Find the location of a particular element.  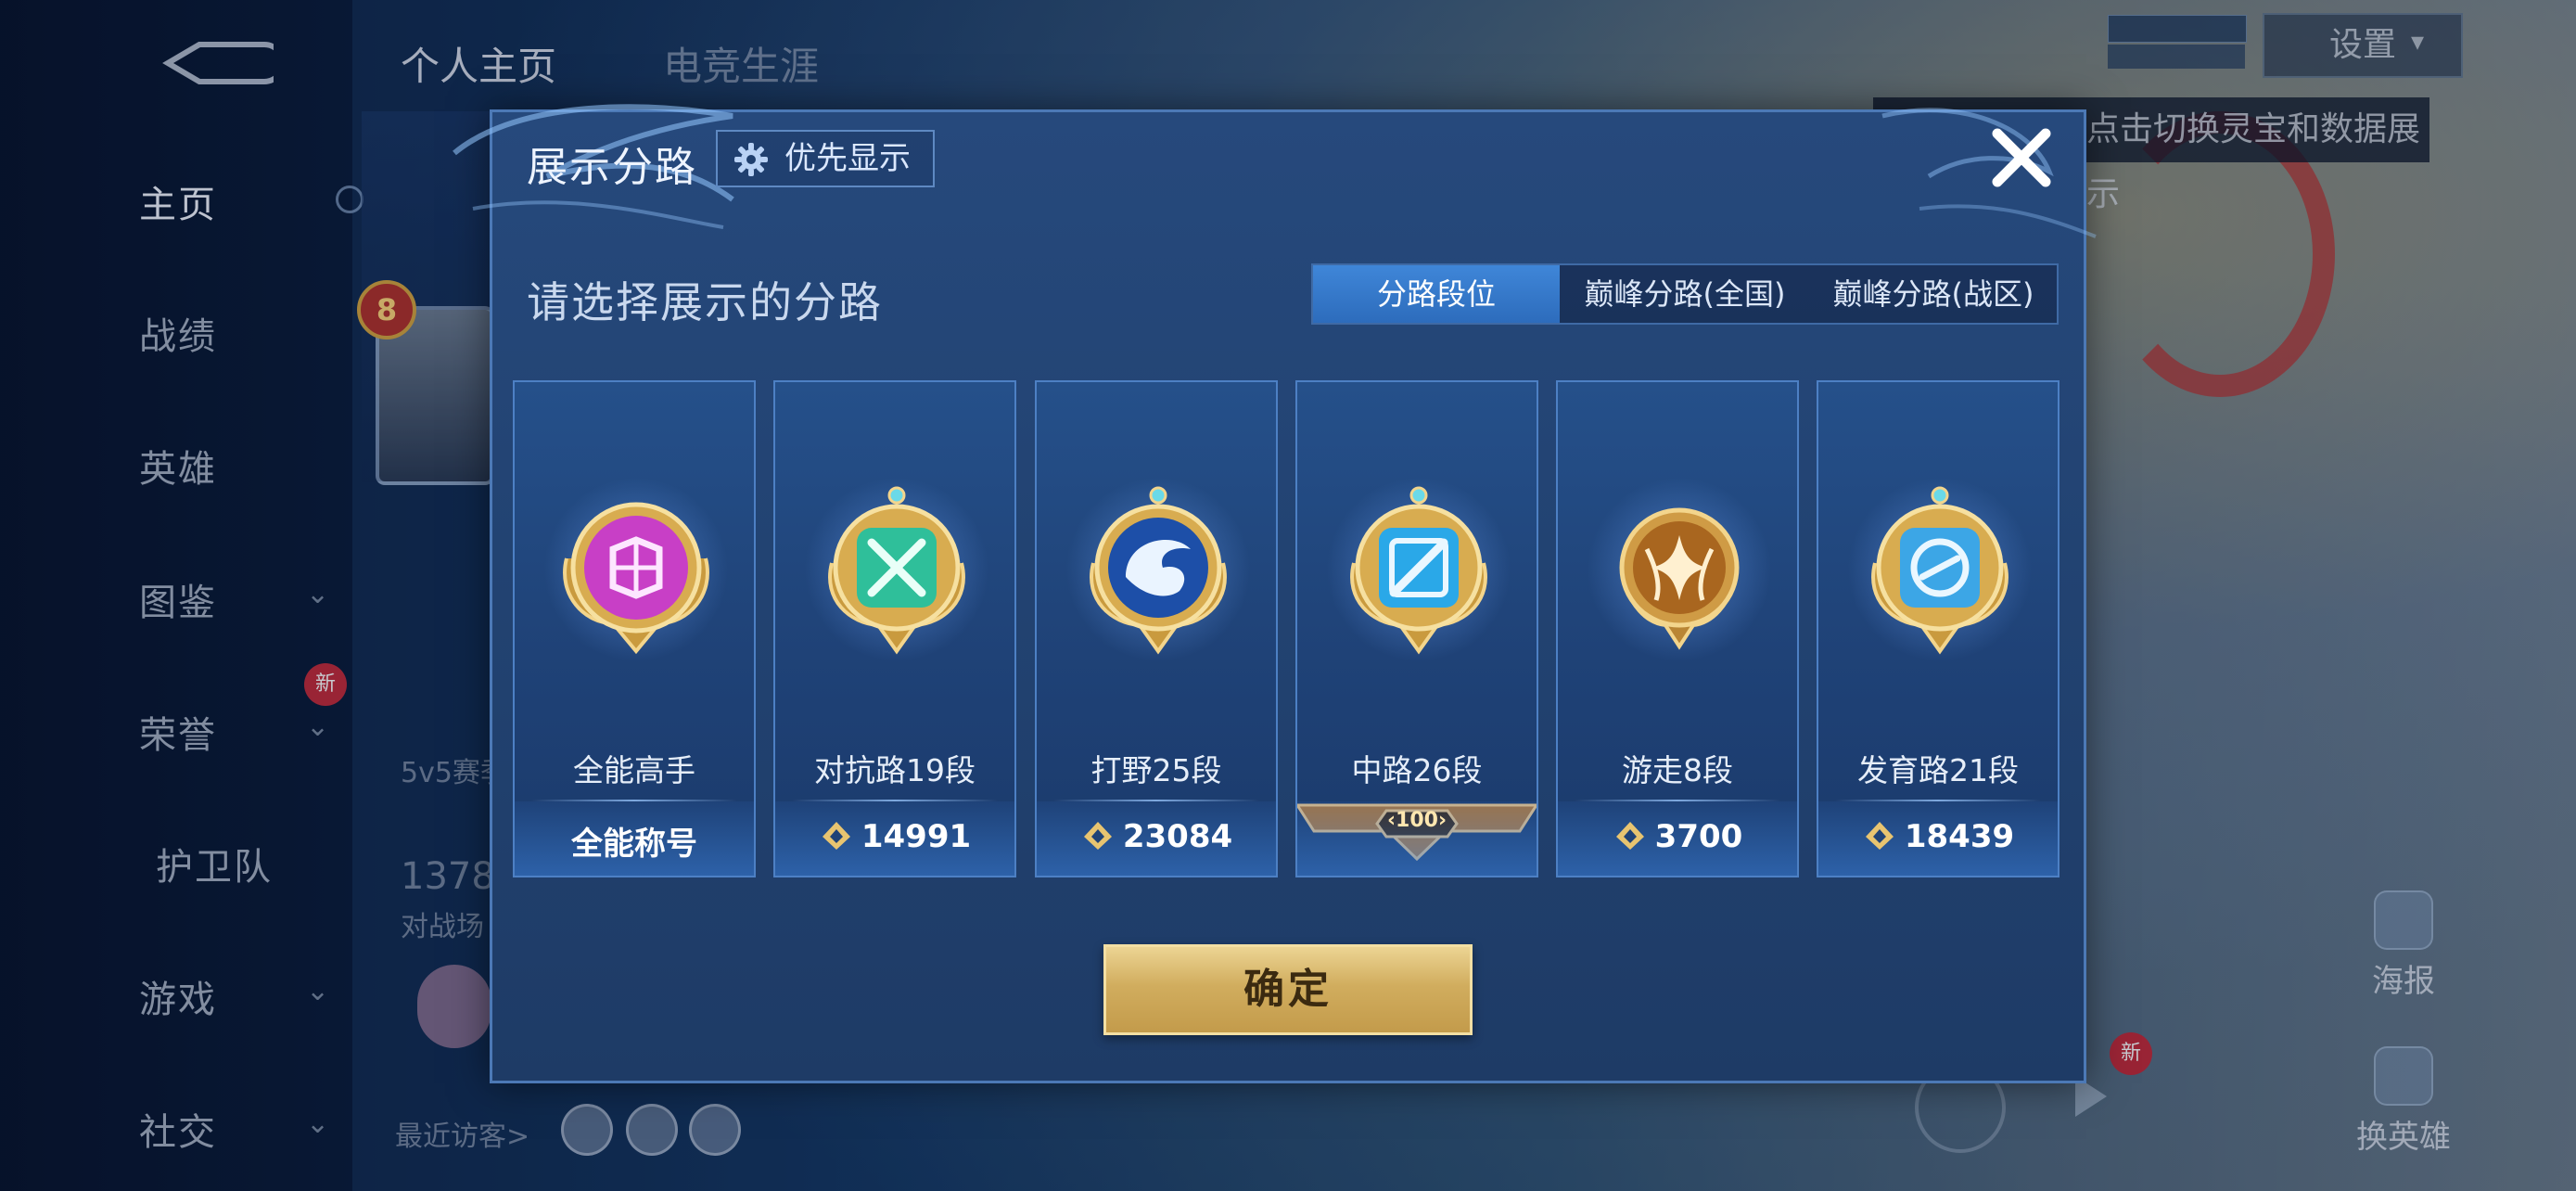

lane-card-farm: 发育路21段 18439 is located at coordinates (1939, 628).